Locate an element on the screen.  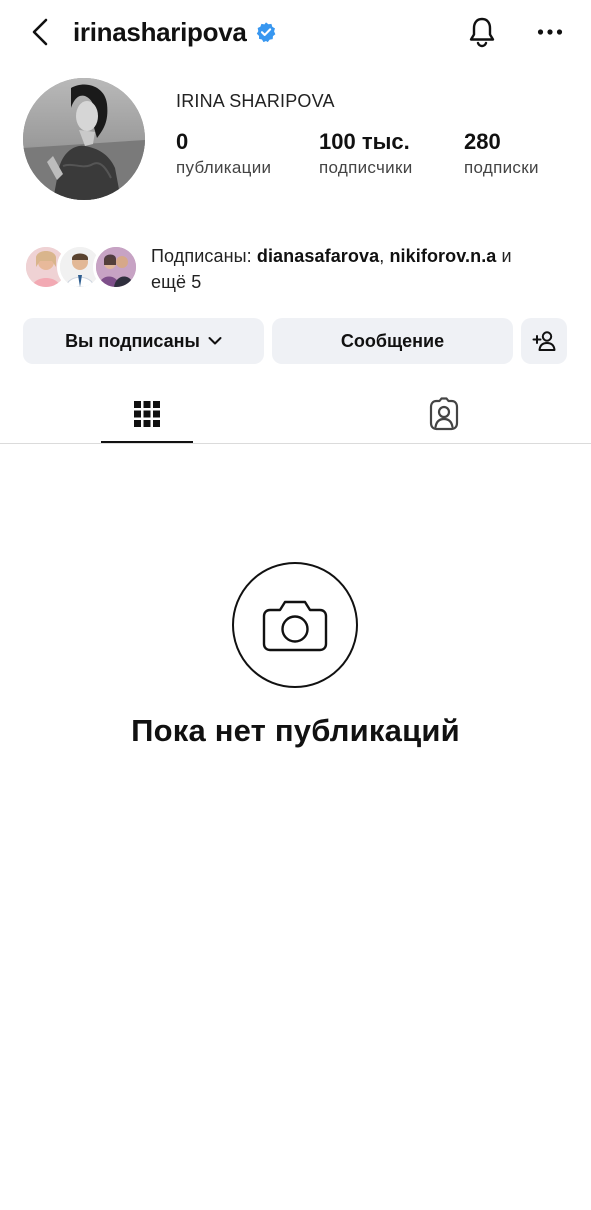
message-button: Сообщение is located at coordinates (392, 341).